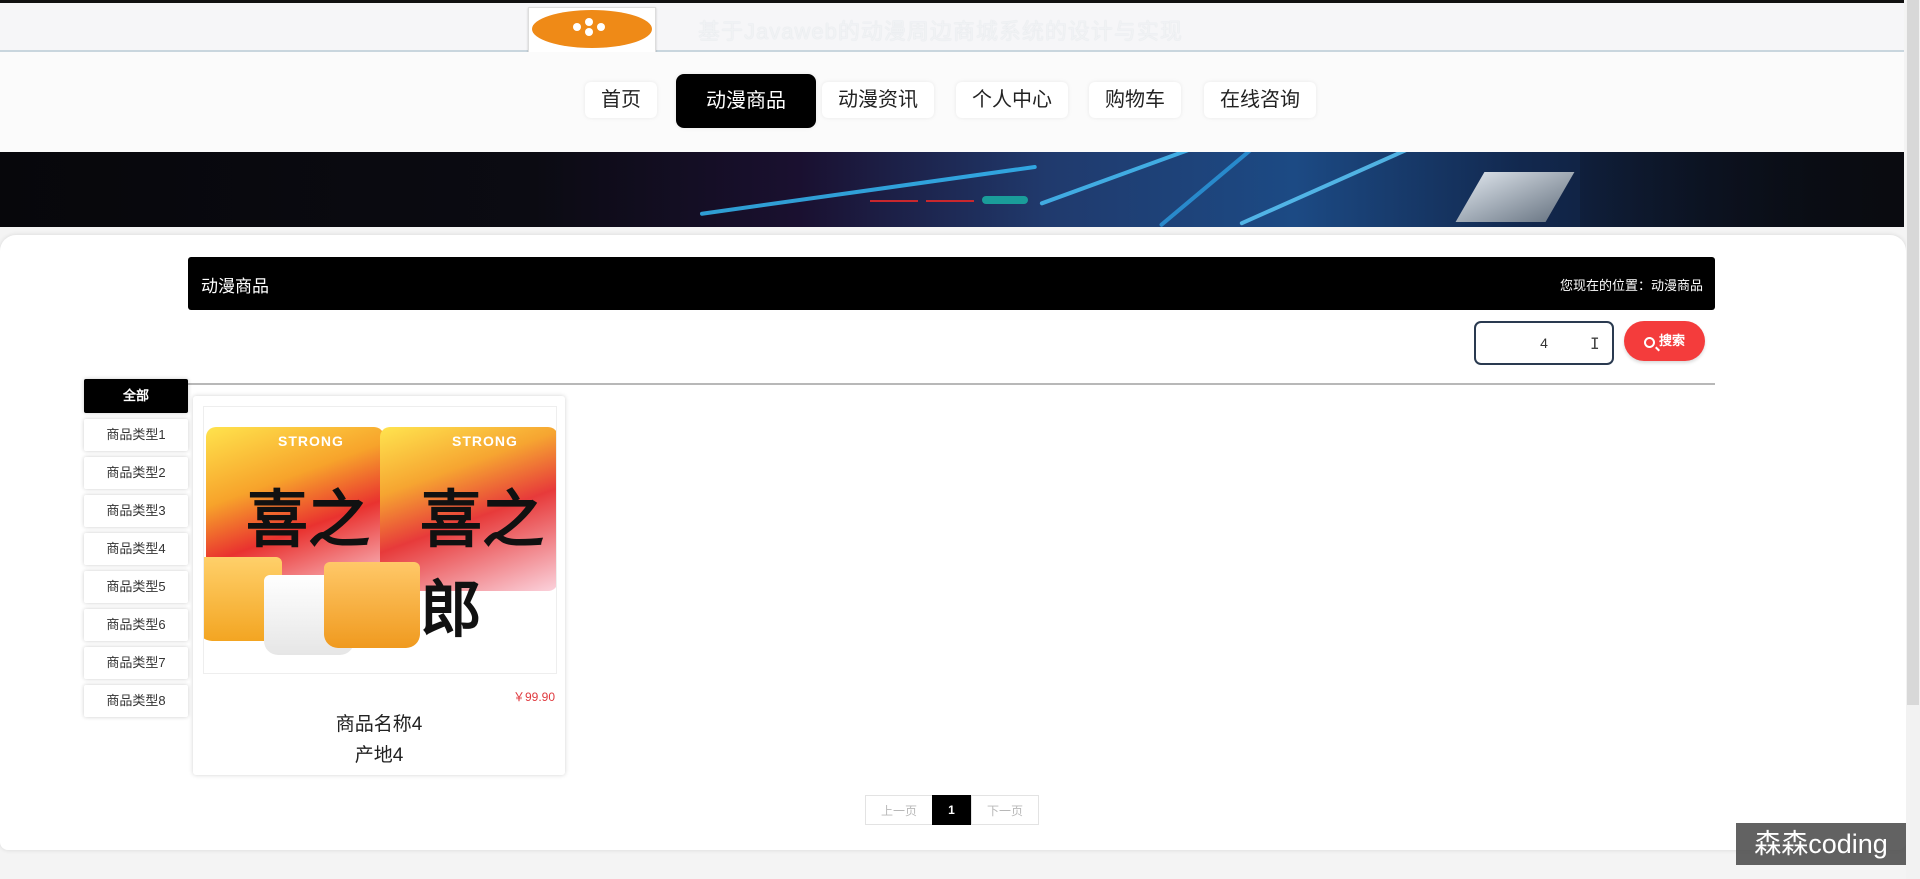  I want to click on nav-item-personal-center: 个人中心, so click(1012, 100).